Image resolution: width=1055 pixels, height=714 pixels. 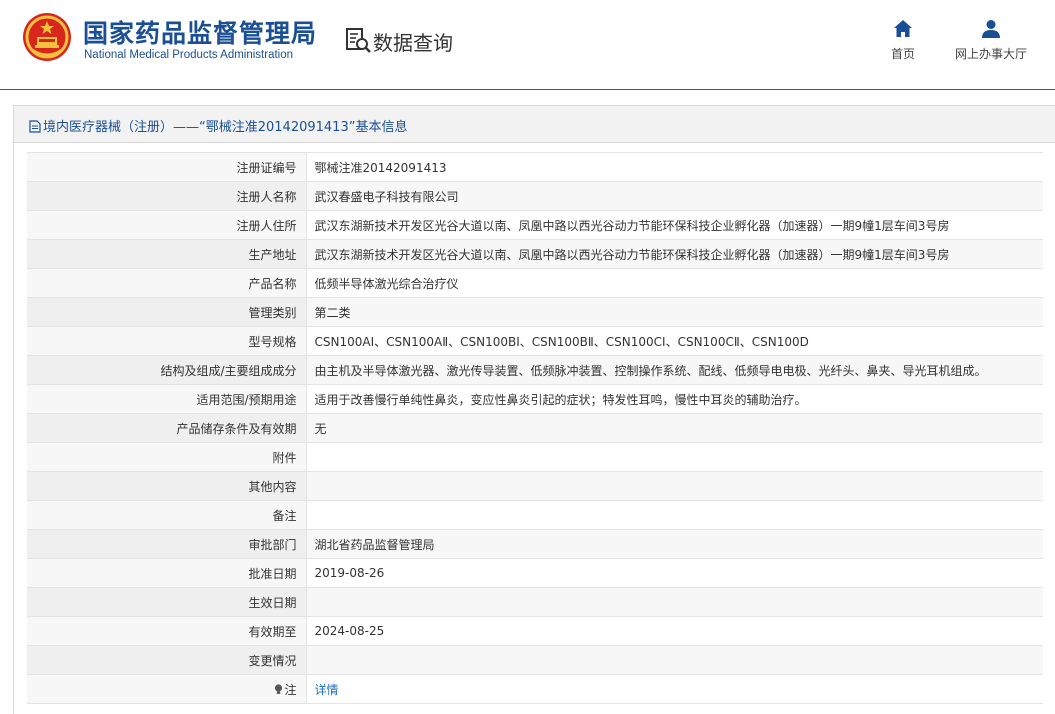 What do you see at coordinates (47, 37) in the screenshot?
I see `national-emblem-icon` at bounding box center [47, 37].